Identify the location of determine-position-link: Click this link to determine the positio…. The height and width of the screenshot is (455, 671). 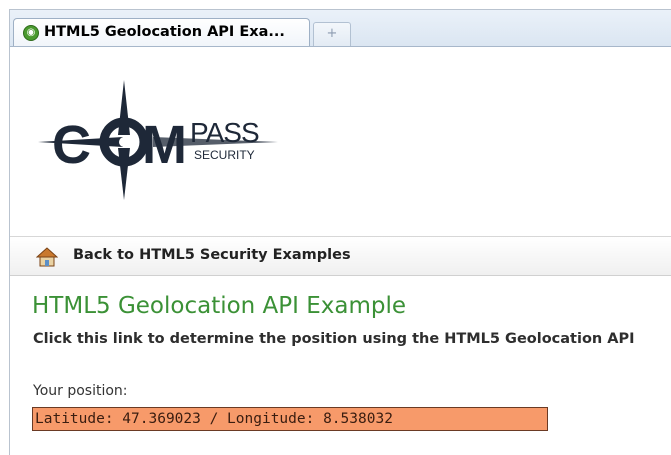
(334, 339).